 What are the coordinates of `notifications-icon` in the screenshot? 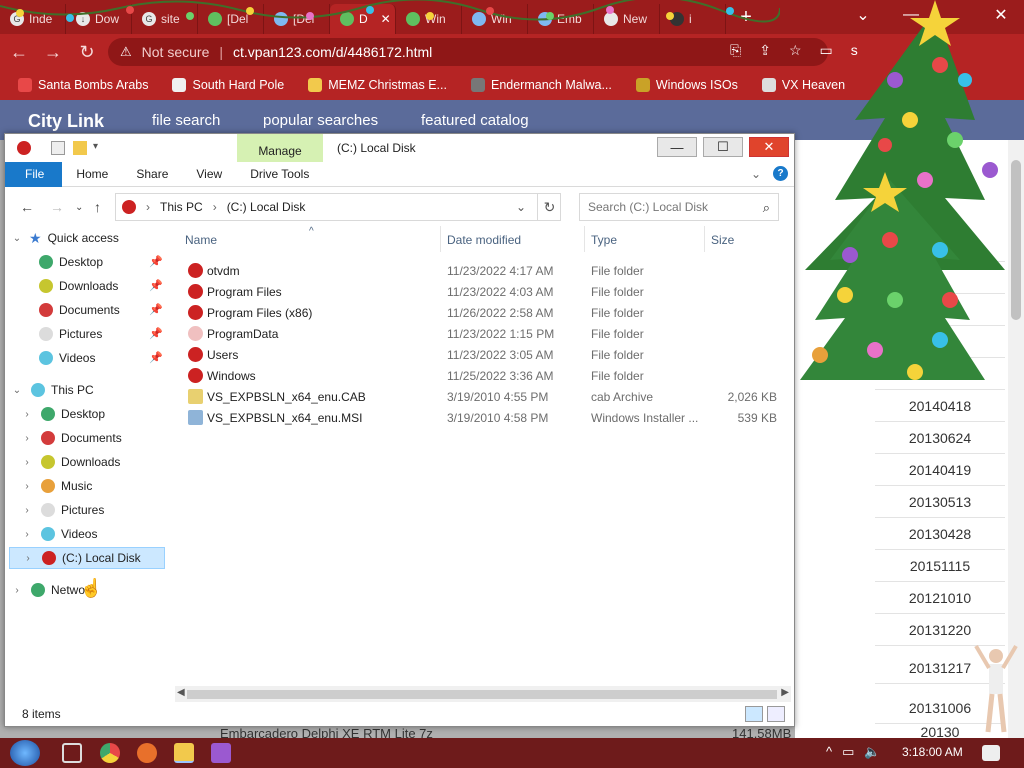 It's located at (991, 753).